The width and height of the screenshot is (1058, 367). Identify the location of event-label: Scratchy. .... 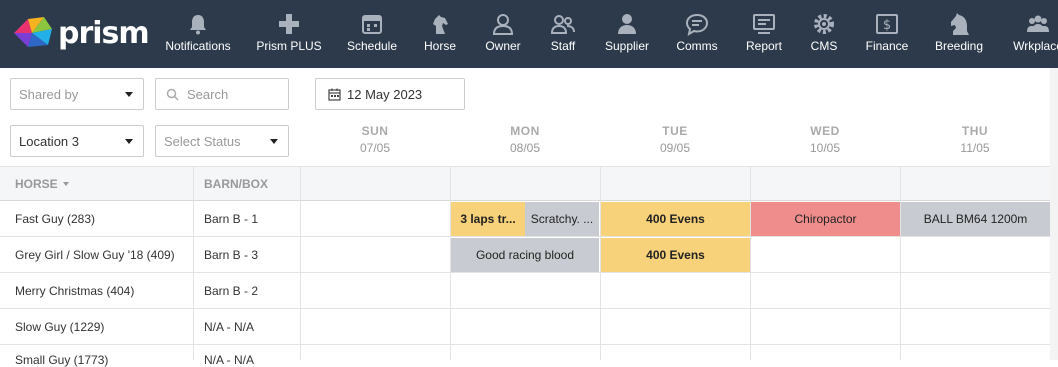
(562, 219).